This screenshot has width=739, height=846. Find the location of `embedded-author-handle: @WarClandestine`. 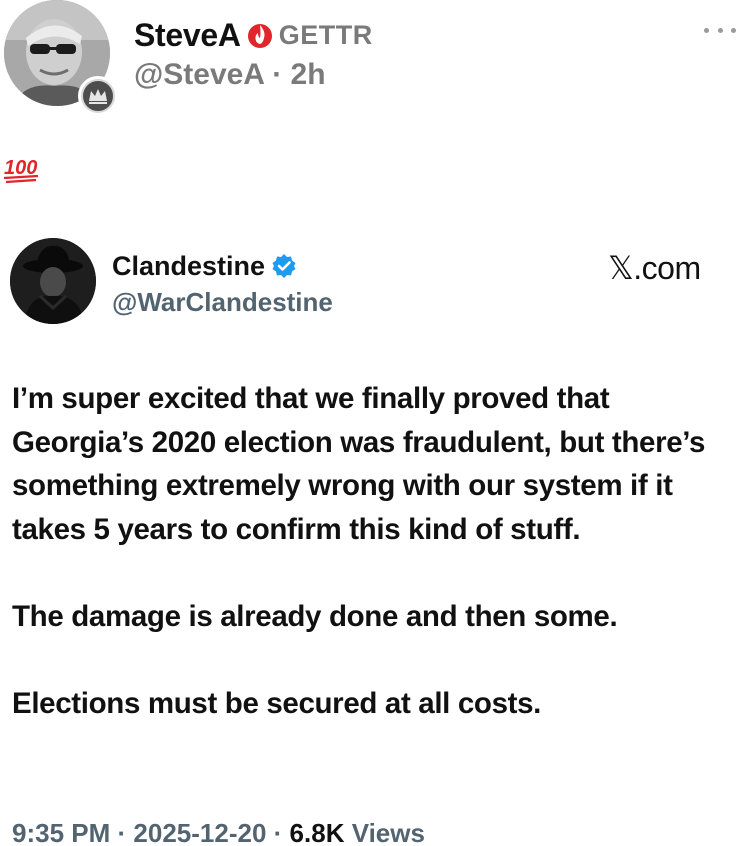

embedded-author-handle: @WarClandestine is located at coordinates (222, 302).